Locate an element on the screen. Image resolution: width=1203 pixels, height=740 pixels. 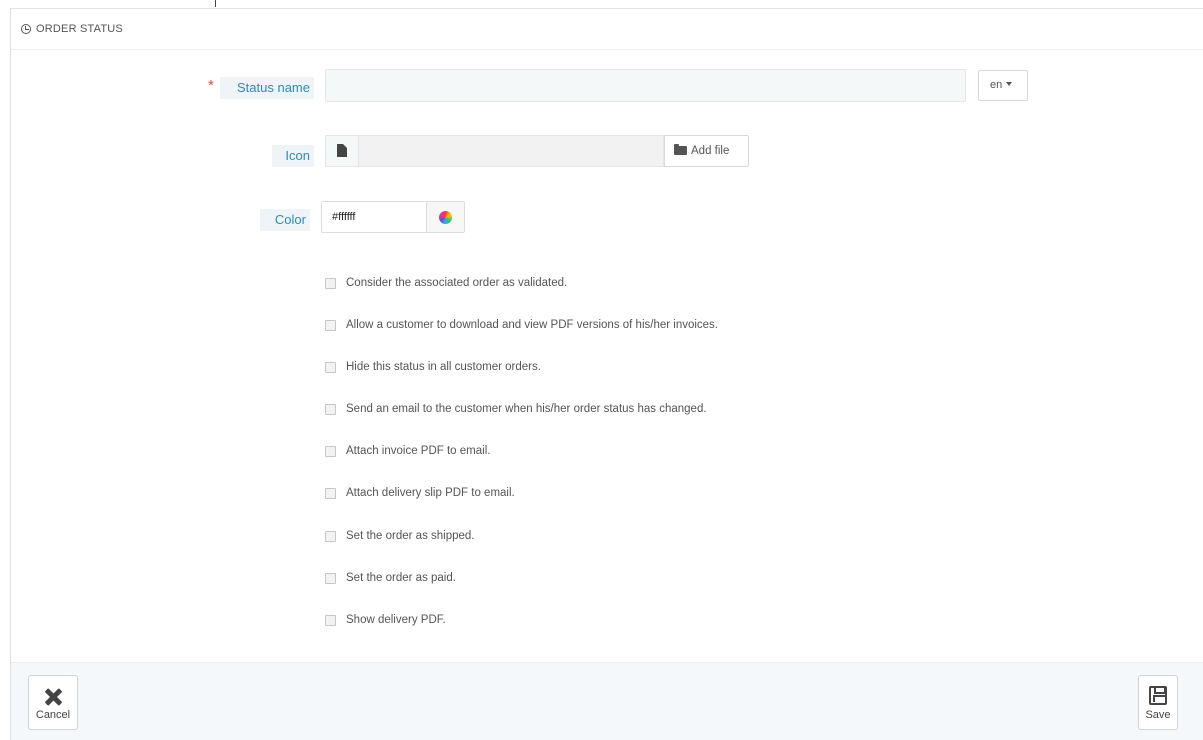
cancel-label: Cancel is located at coordinates (53, 715).